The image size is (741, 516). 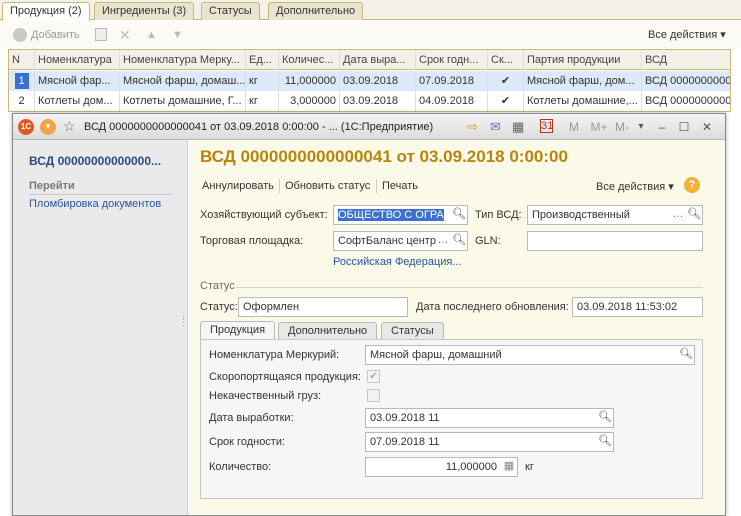 I want to click on add-button: Добавить, so click(x=55, y=35).